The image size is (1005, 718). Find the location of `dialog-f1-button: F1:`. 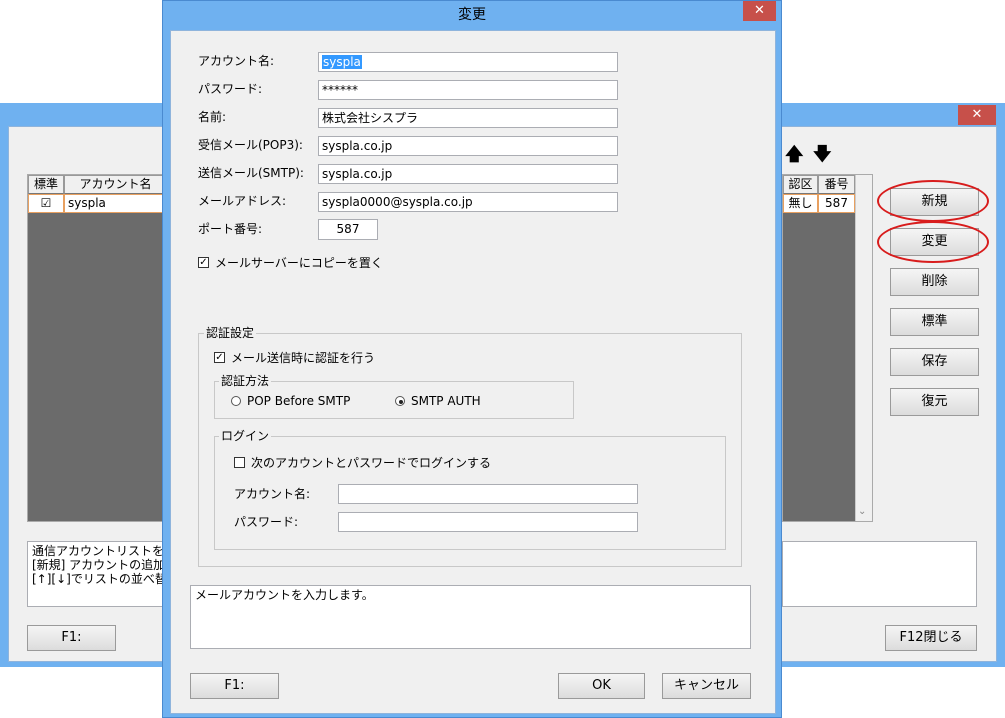

dialog-f1-button: F1: is located at coordinates (234, 686).